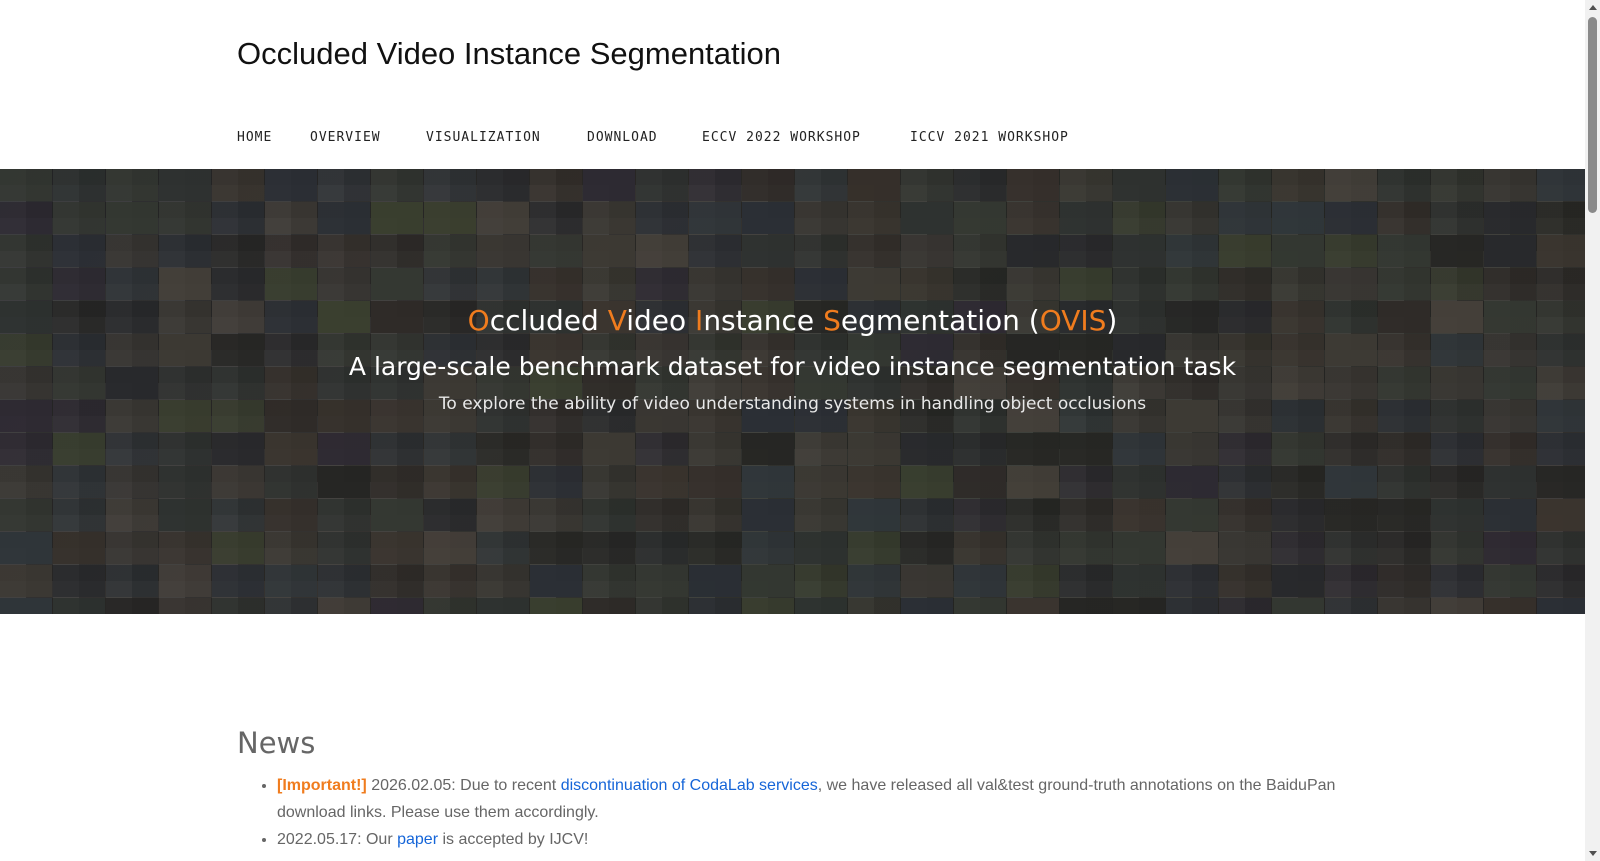  What do you see at coordinates (781, 137) in the screenshot?
I see `nav-eccv-2022-workshop: ECCV 2022 WORKSHOP` at bounding box center [781, 137].